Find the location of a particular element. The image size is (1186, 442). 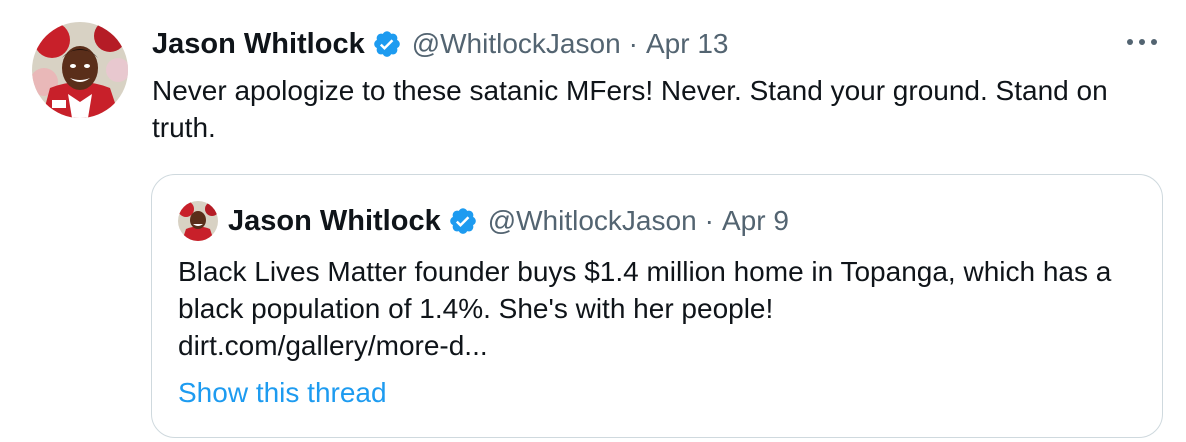

more-horizontal-icon is located at coordinates (1142, 42).